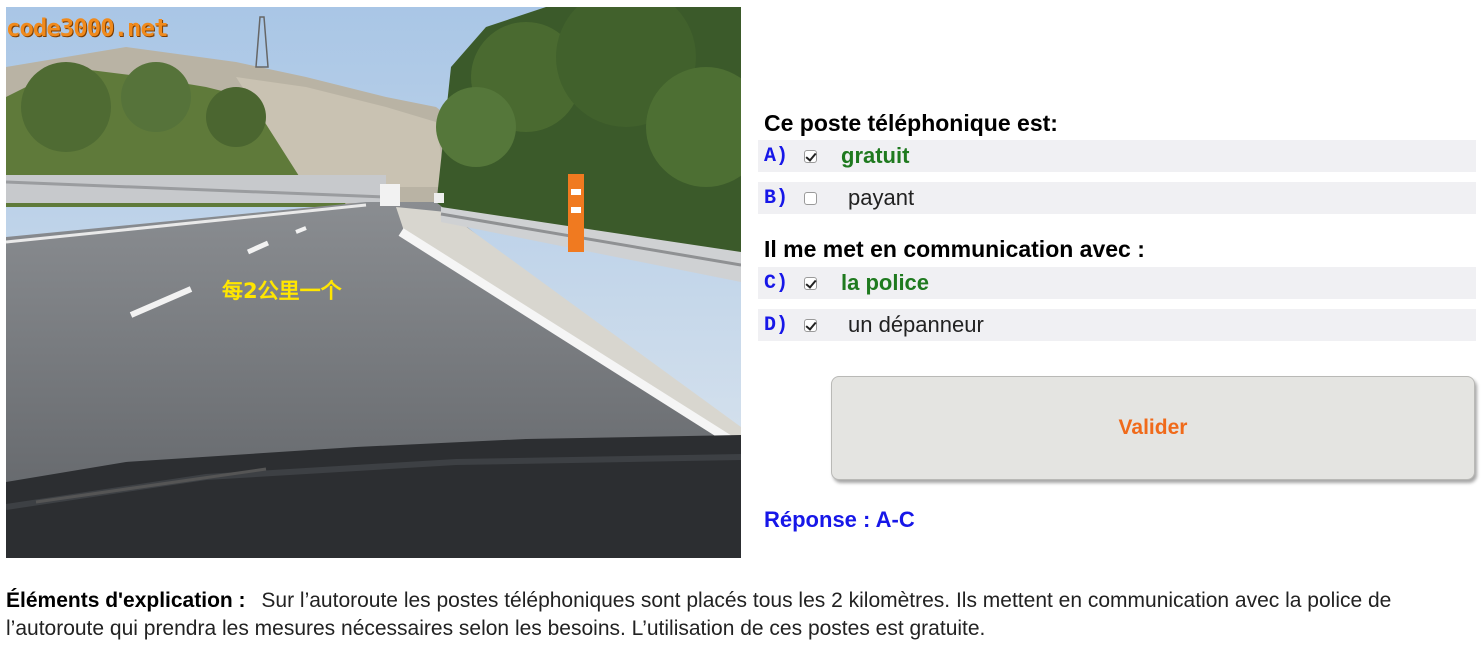 The image size is (1483, 649). I want to click on distance-note: 每2公里一个, so click(282, 291).